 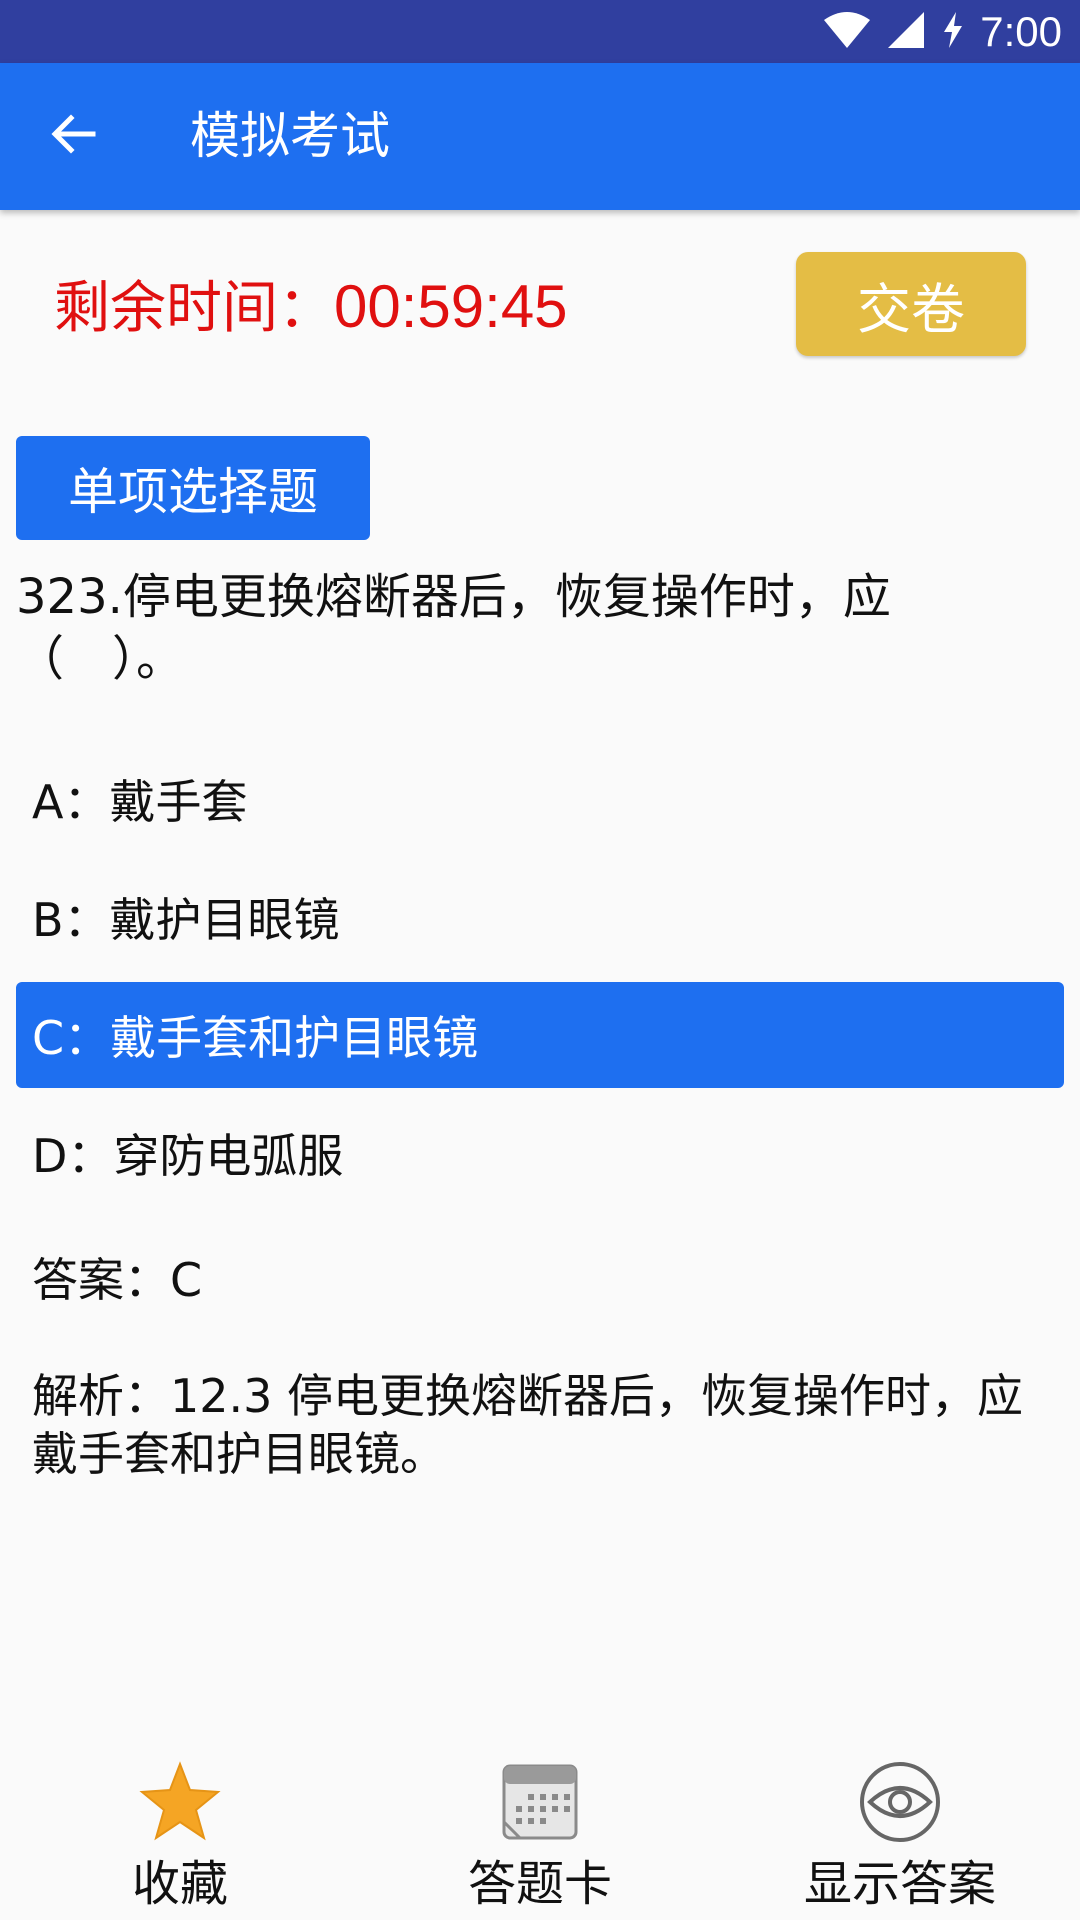 What do you see at coordinates (540, 136) in the screenshot?
I see `app-bar: 模拟考试` at bounding box center [540, 136].